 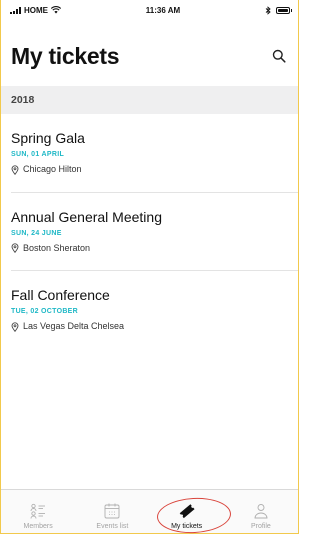 What do you see at coordinates (60, 295) in the screenshot?
I see `ticket-name: Fall Conference` at bounding box center [60, 295].